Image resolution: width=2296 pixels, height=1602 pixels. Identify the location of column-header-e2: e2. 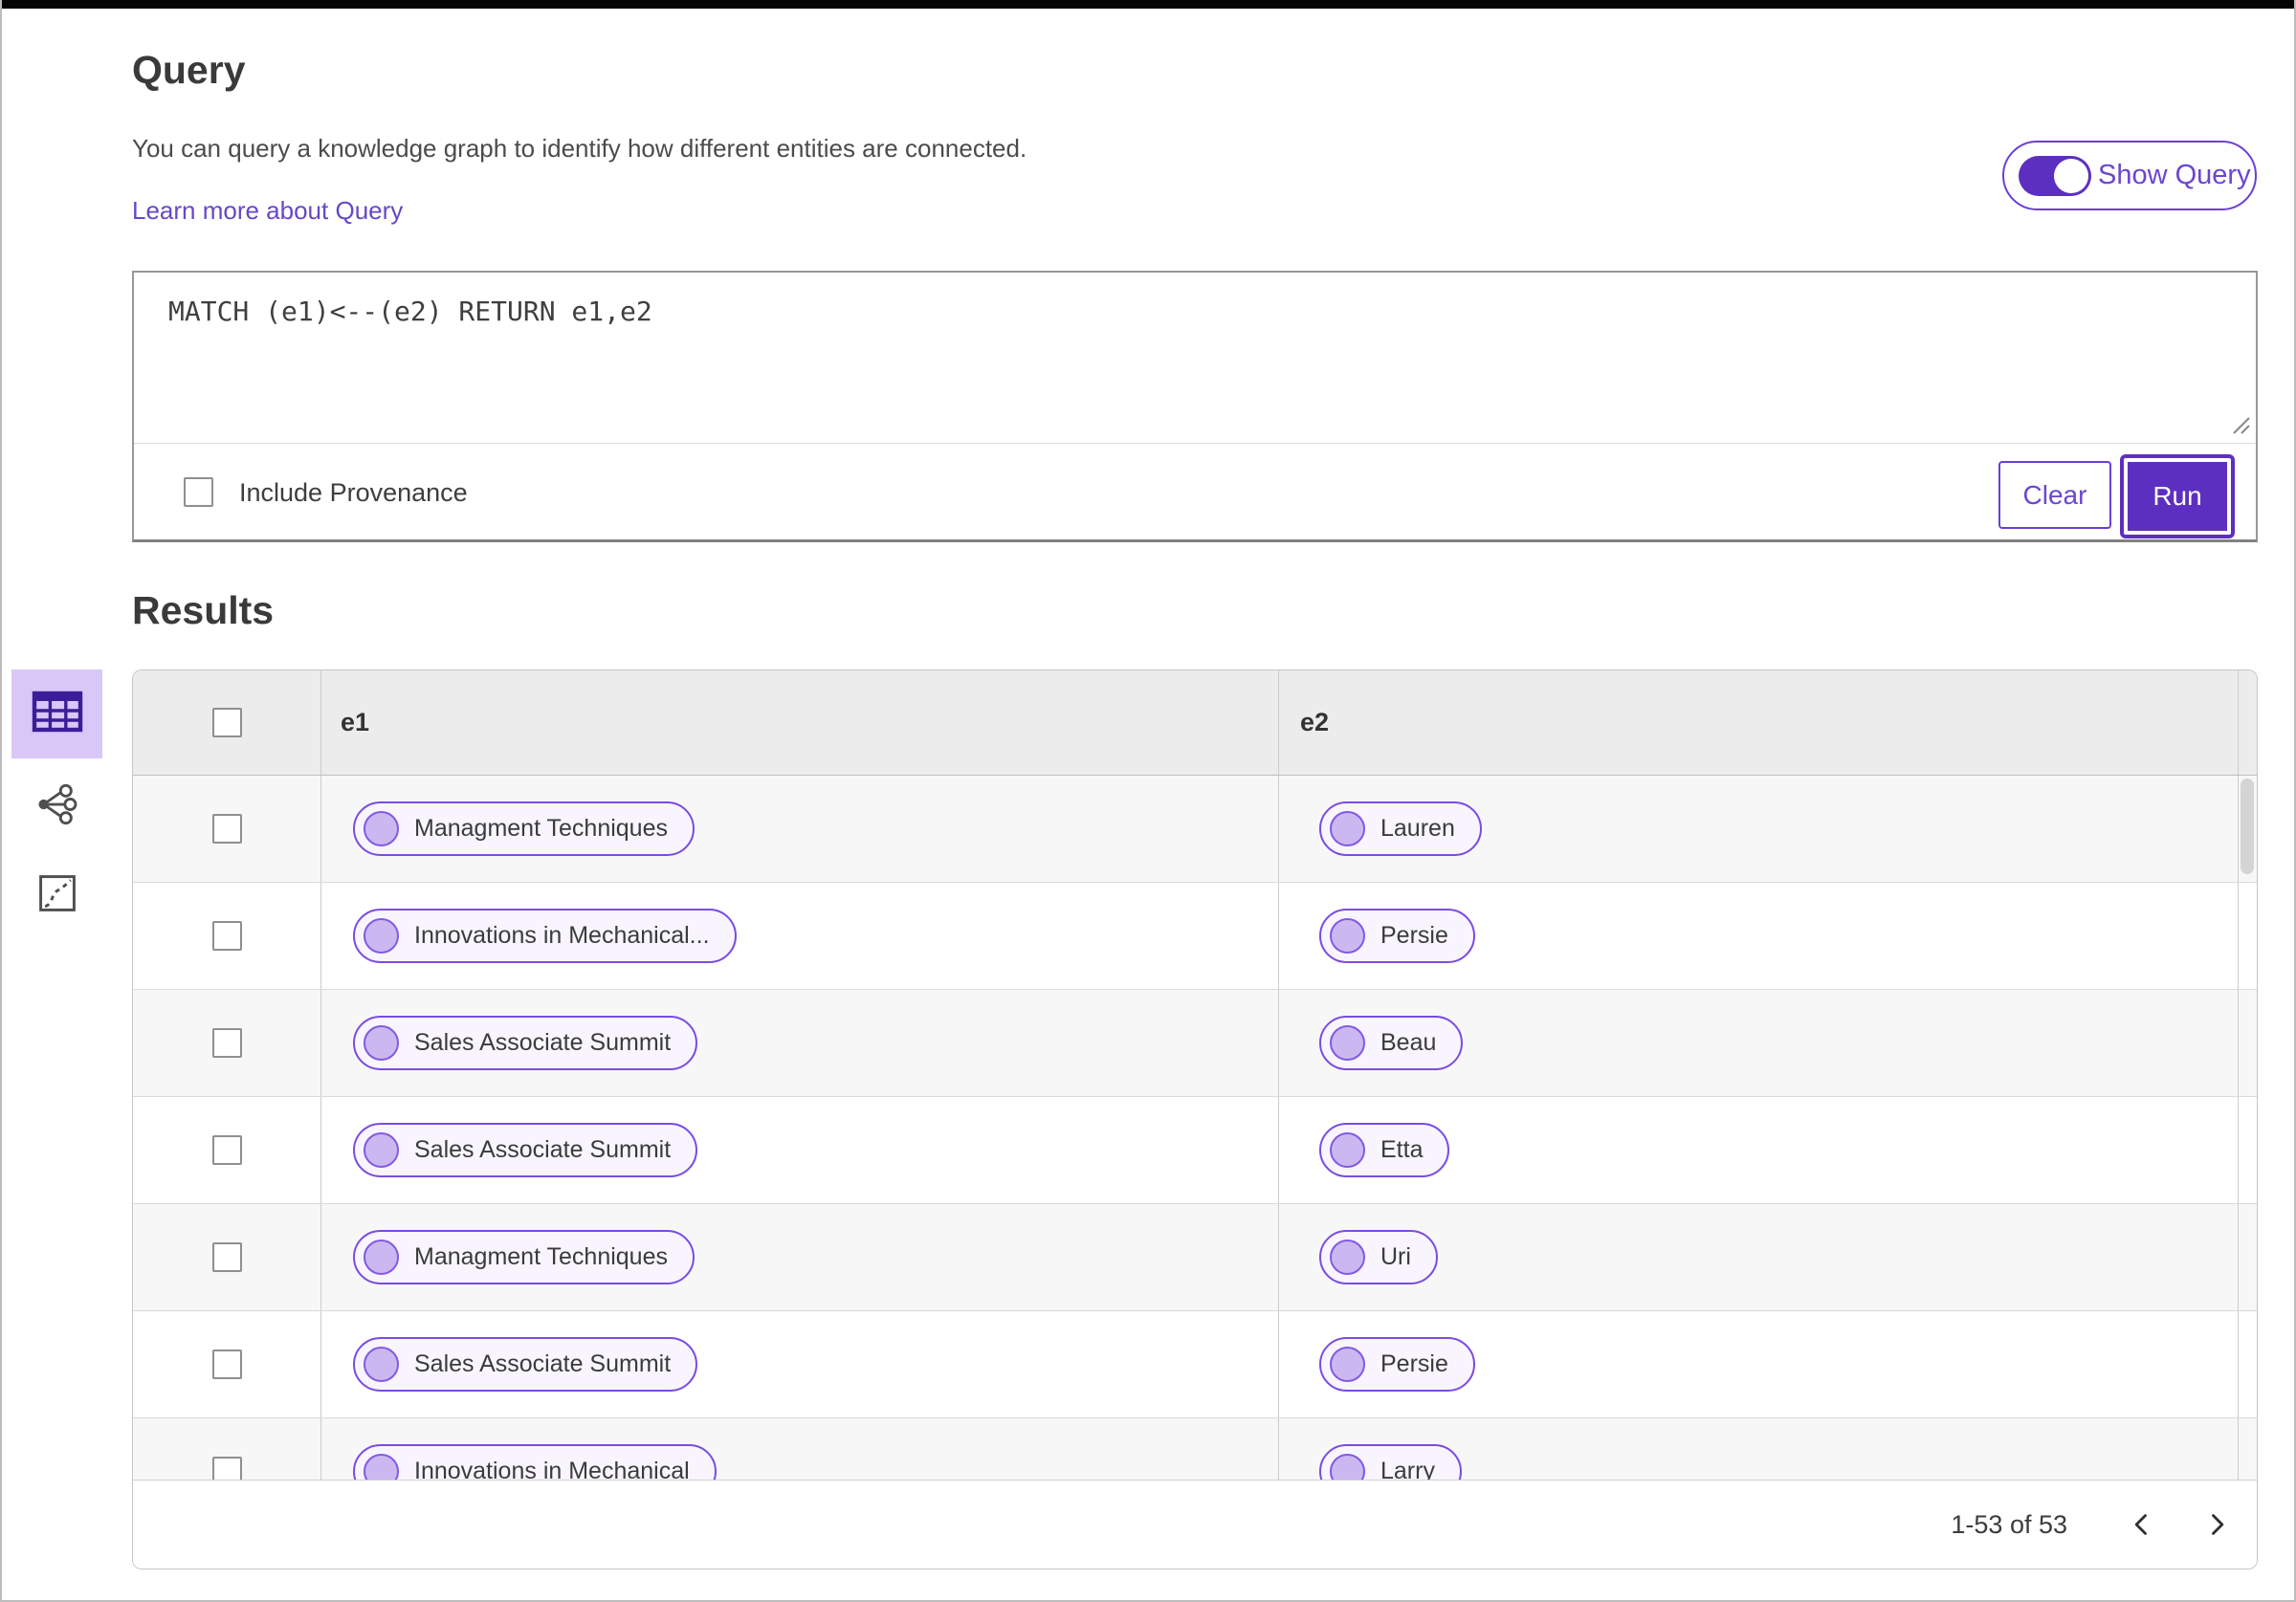
(1315, 722).